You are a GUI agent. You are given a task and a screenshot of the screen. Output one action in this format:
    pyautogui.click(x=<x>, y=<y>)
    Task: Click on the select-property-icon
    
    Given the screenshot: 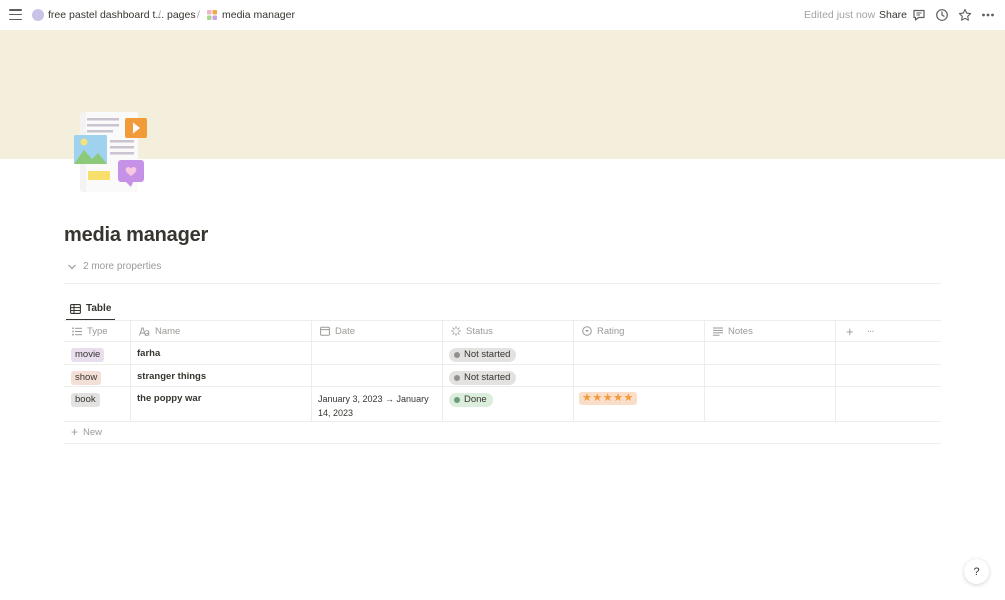 What is the action you would take?
    pyautogui.click(x=587, y=331)
    